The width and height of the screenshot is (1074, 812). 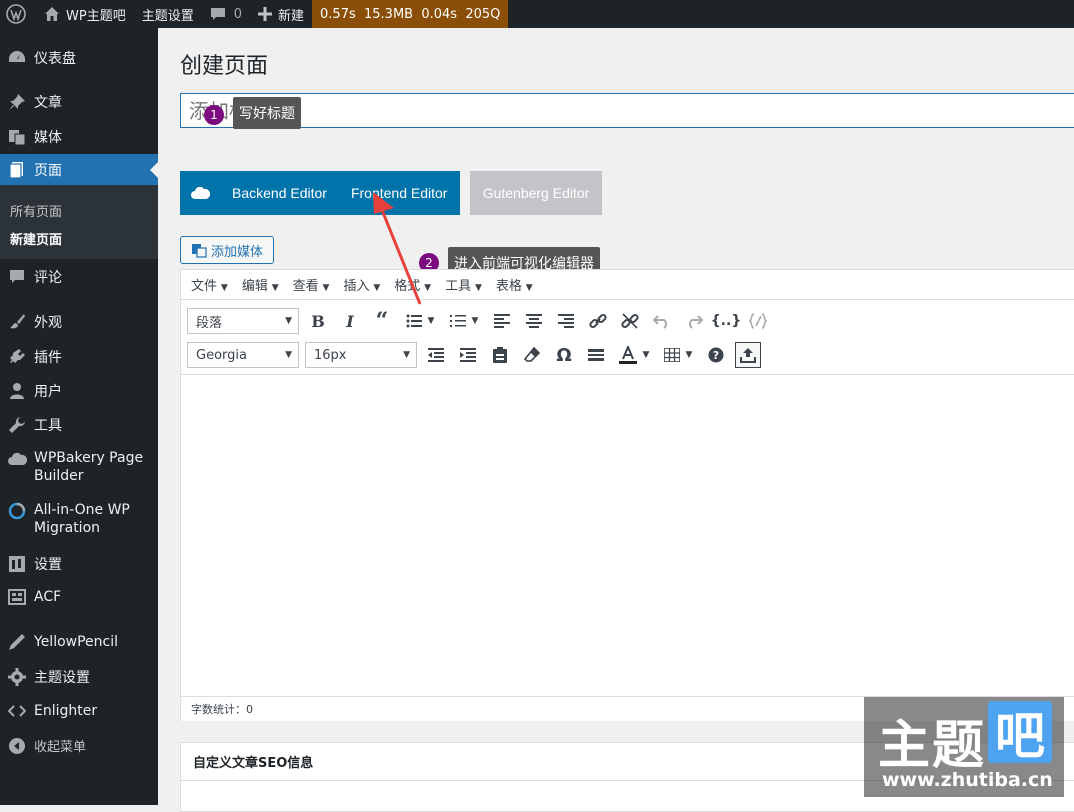 I want to click on unlink-button, so click(x=630, y=321).